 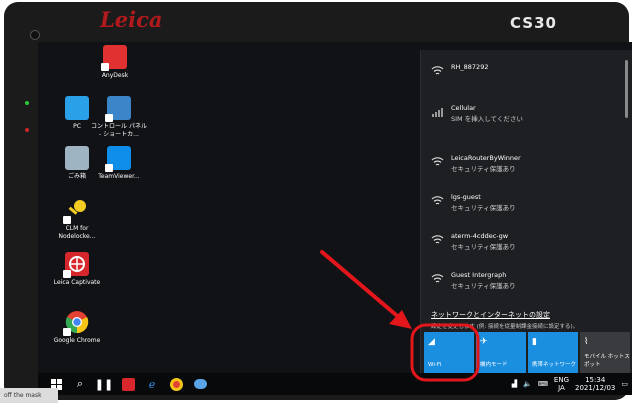 I want to click on desktop-icon-label: Leica Captivate, so click(x=77, y=282).